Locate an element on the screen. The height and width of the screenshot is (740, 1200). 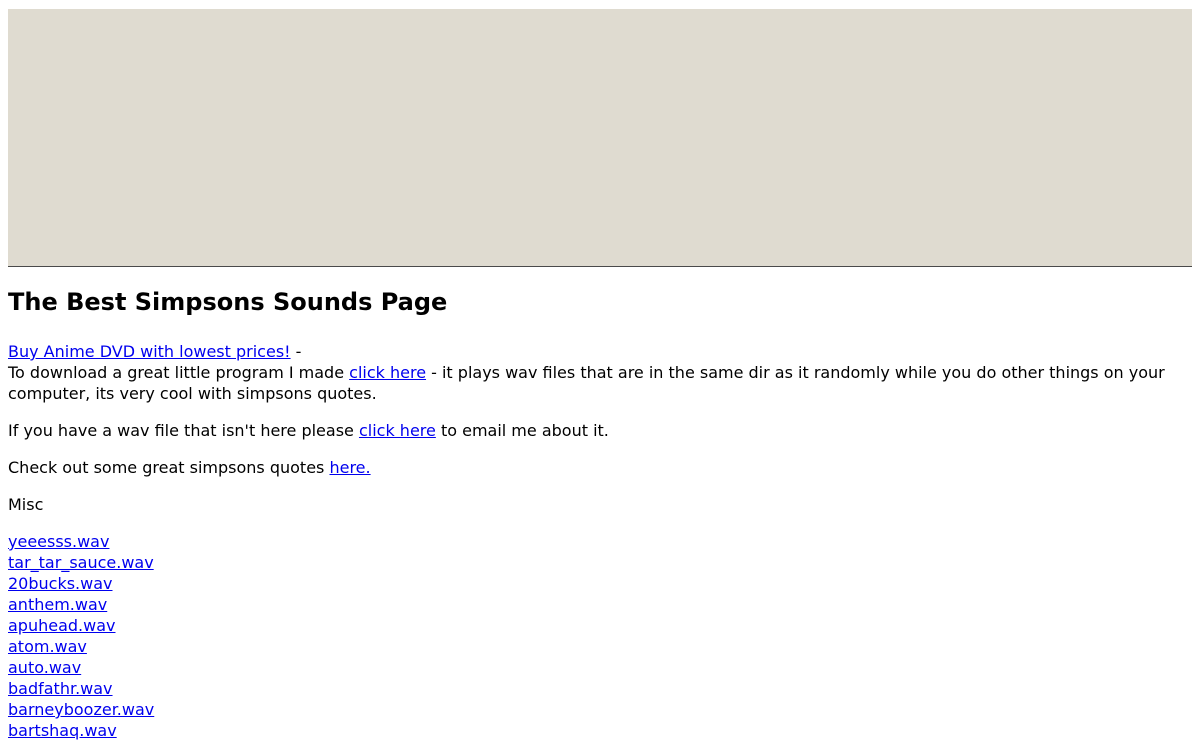
list-item: yeeesss.wav is located at coordinates (600, 541).